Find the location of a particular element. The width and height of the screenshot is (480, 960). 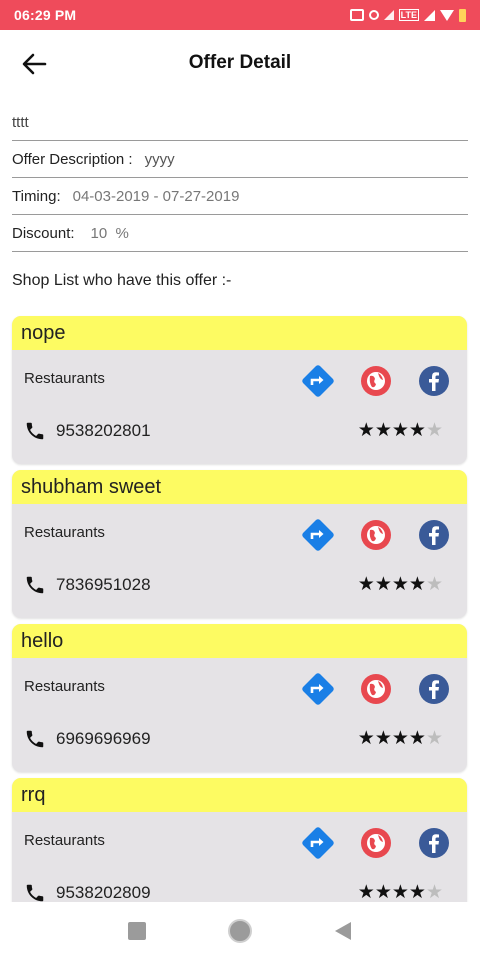

shop-name-header: shubham sweet is located at coordinates (239, 487).